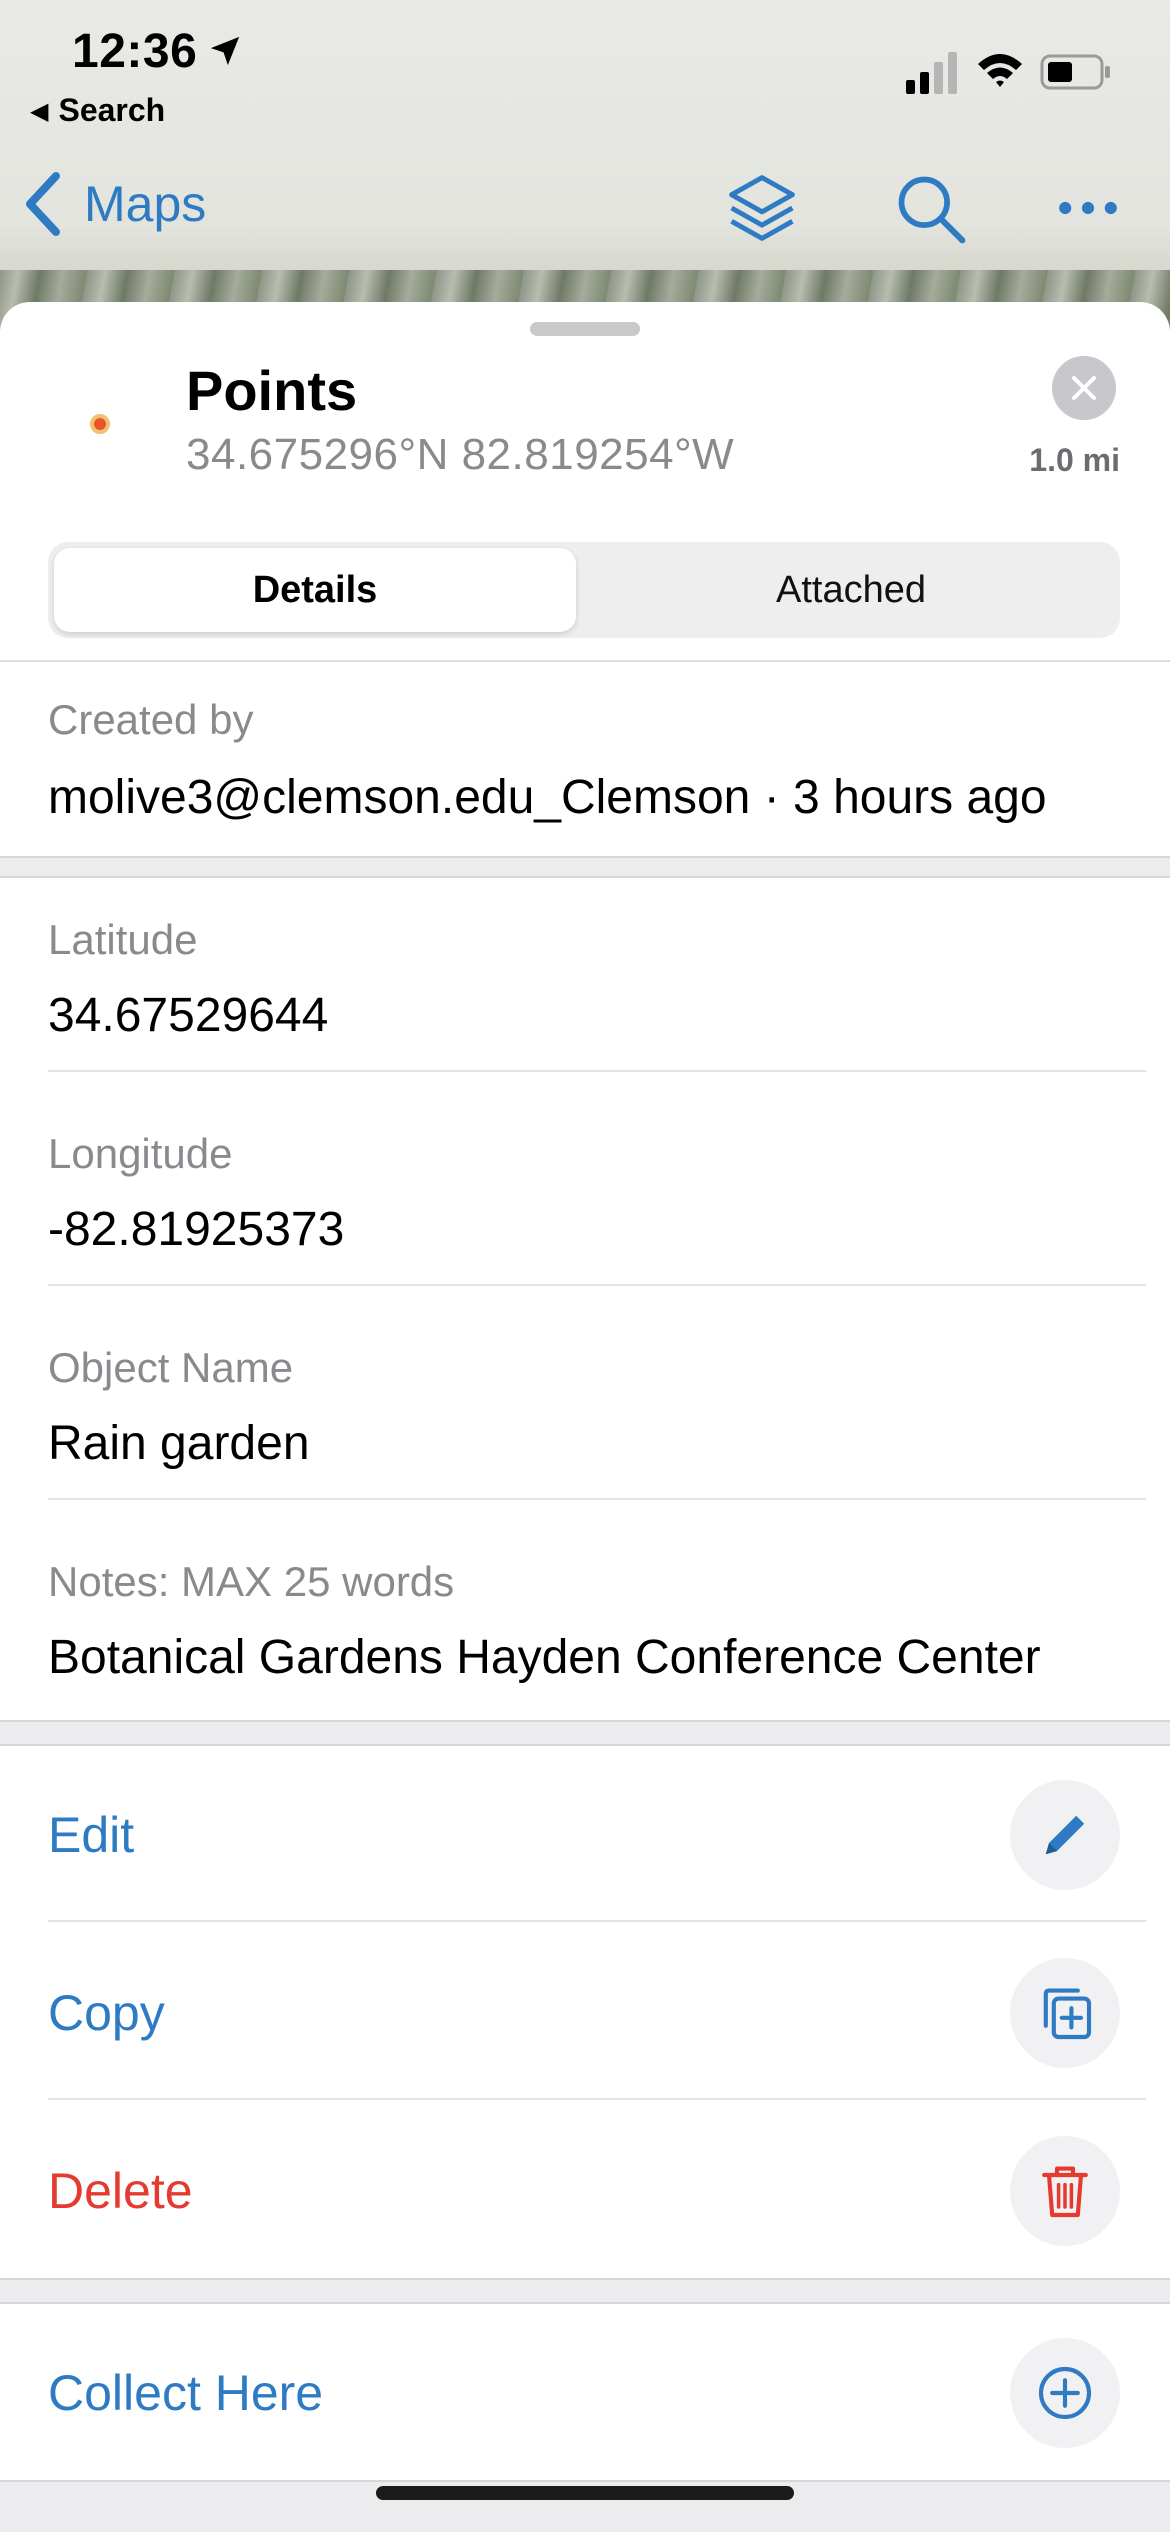 This screenshot has height=2532, width=1170. Describe the element at coordinates (1074, 460) in the screenshot. I see `distance-label: 1.0 mi` at that location.